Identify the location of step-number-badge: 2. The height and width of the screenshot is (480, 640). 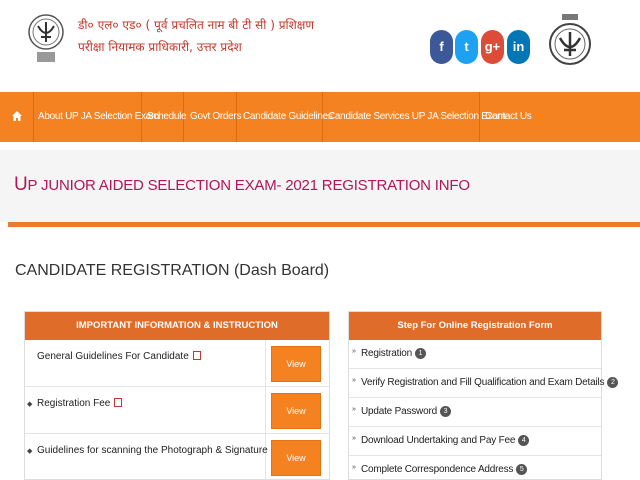
(613, 382).